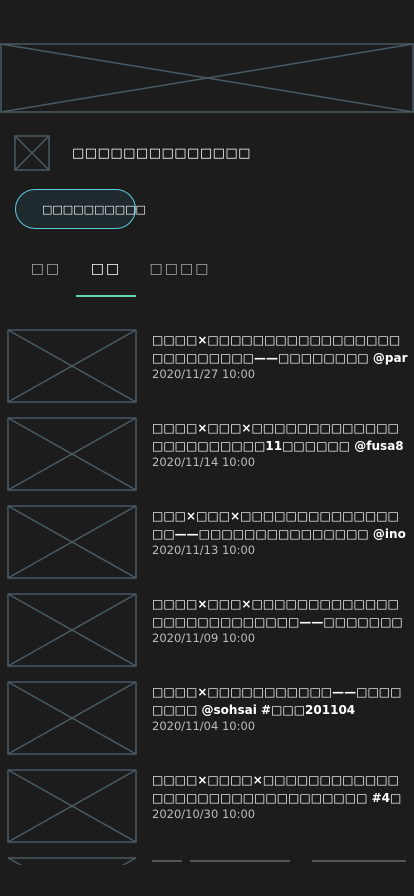 The height and width of the screenshot is (896, 414). Describe the element at coordinates (204, 814) in the screenshot. I see `post-date: 2020/10/30 10:00` at that location.